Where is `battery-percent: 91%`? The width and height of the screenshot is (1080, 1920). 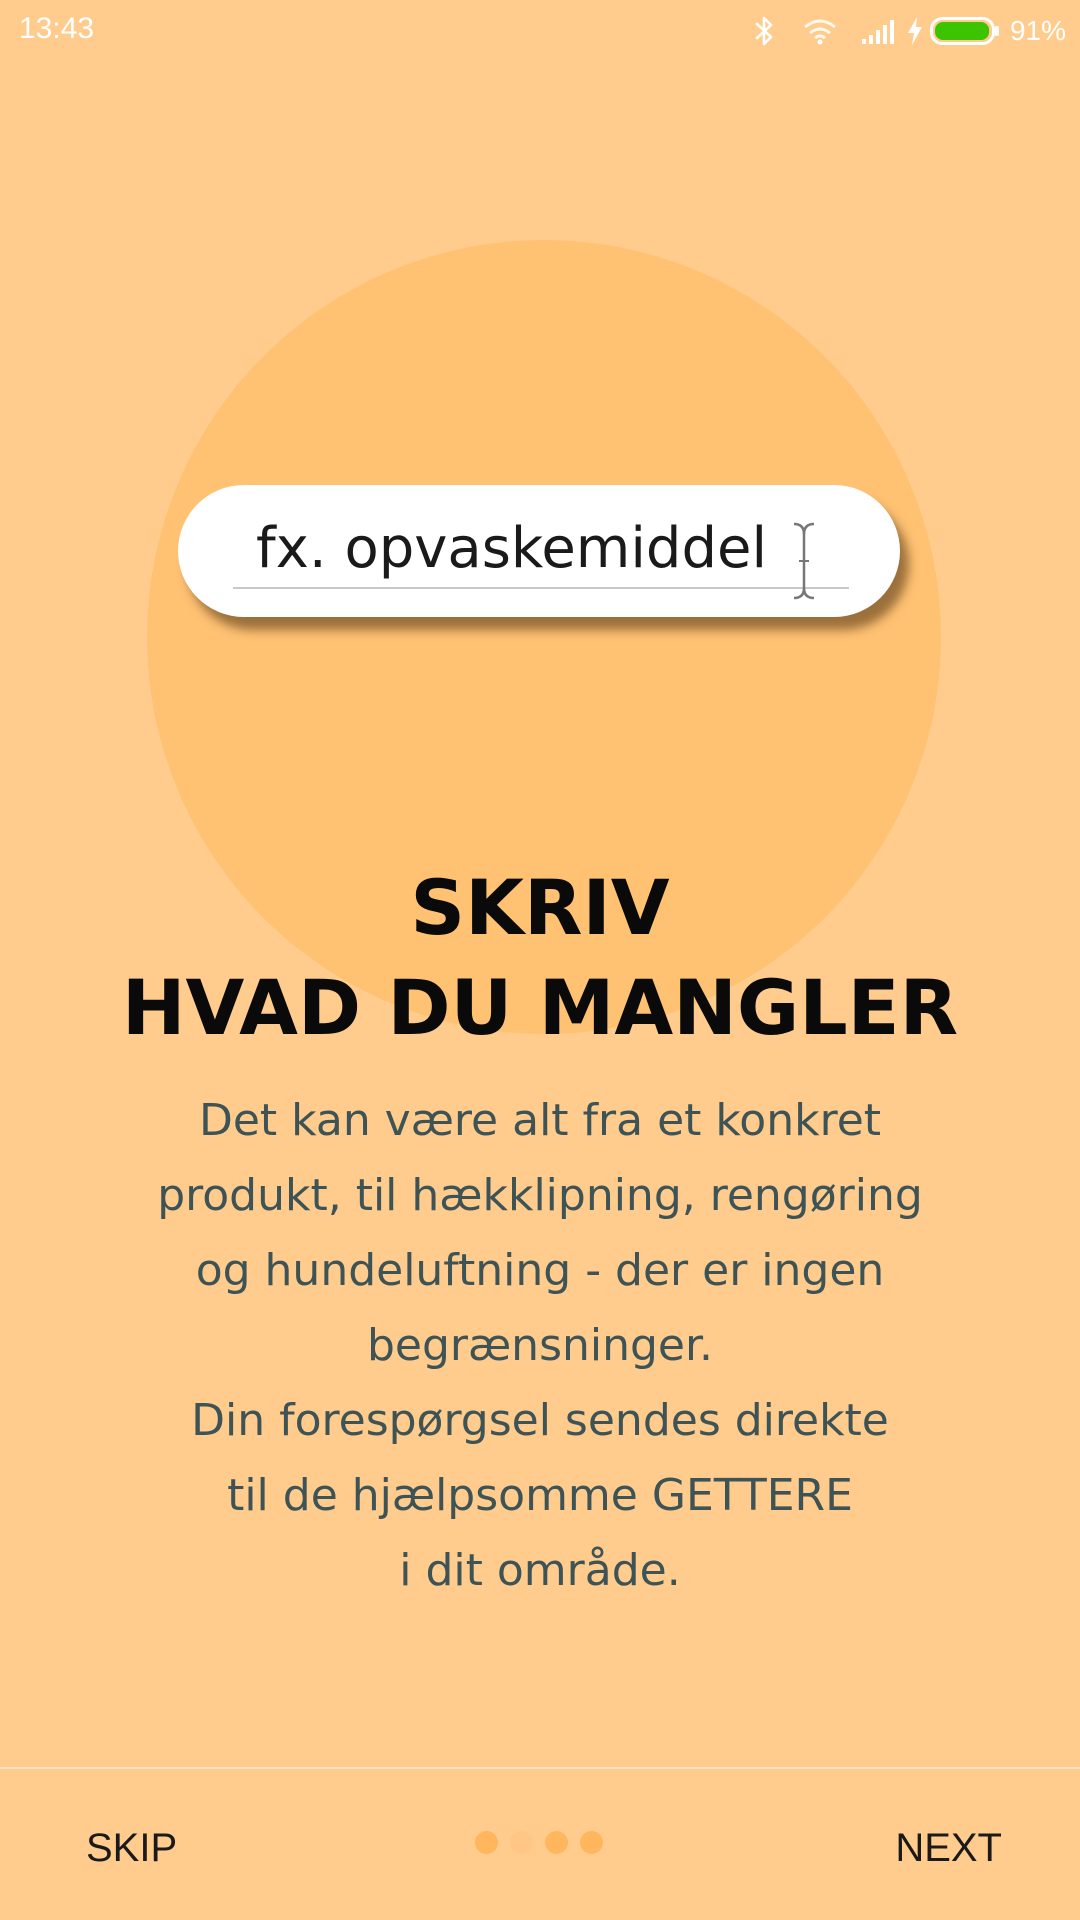 battery-percent: 91% is located at coordinates (1037, 30).